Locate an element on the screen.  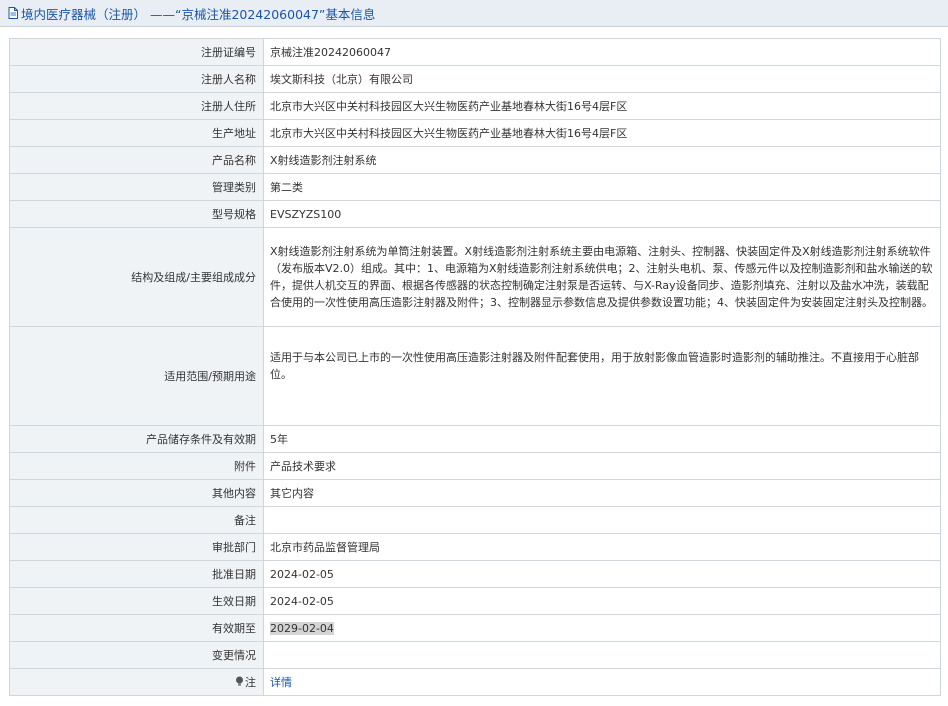
table-row: 注册人名称 埃文斯科技（北京）有限公司 is located at coordinates (475, 79).